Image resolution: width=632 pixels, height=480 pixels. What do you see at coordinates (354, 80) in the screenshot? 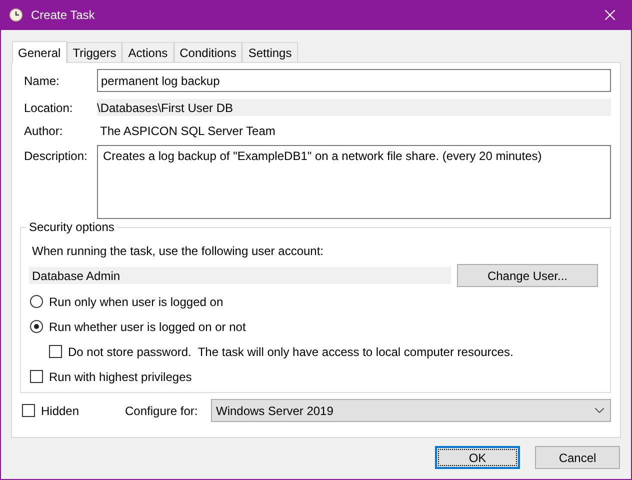
I see `name-field: permanent log backup` at bounding box center [354, 80].